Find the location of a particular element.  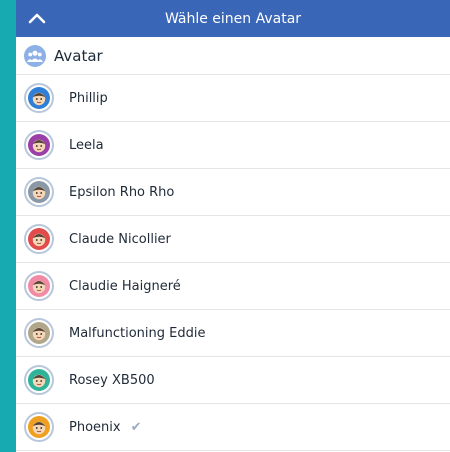

page-title: Wähle einen Avatar is located at coordinates (233, 18).